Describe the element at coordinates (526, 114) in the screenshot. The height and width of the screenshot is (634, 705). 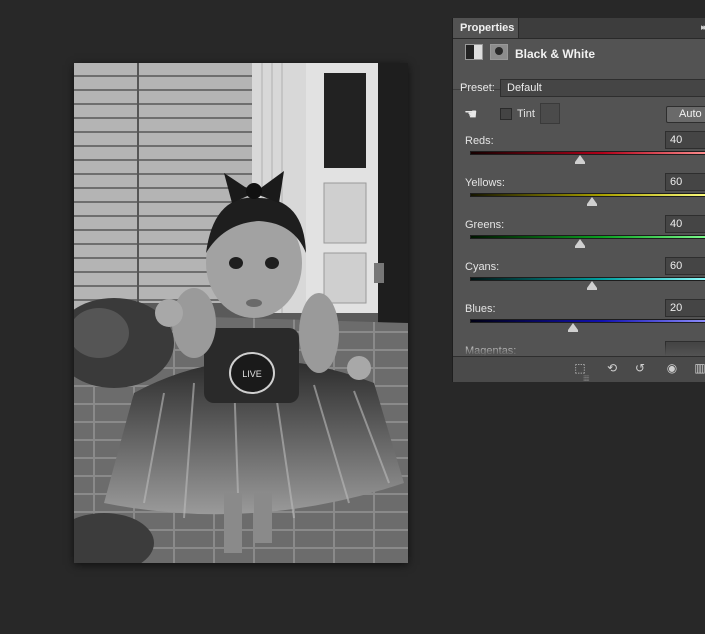
I see `tint-label: Tint` at that location.